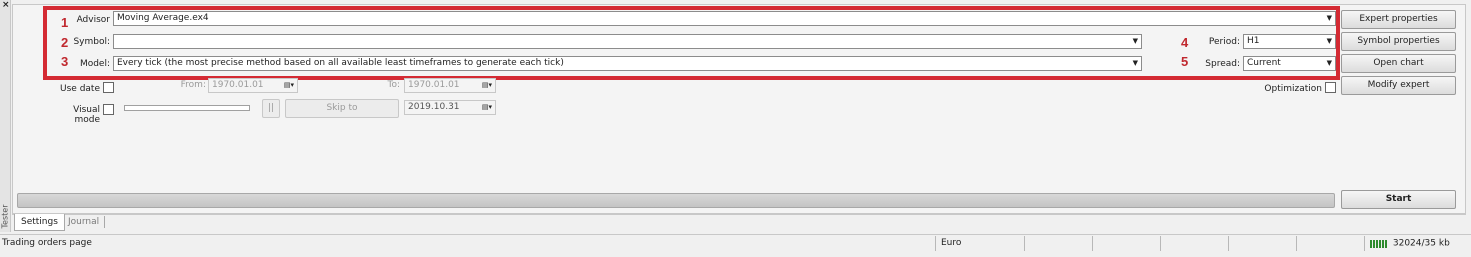 This screenshot has width=1471, height=257. What do you see at coordinates (163, 18) in the screenshot?
I see `advisor-value: Moving Average.ex4` at bounding box center [163, 18].